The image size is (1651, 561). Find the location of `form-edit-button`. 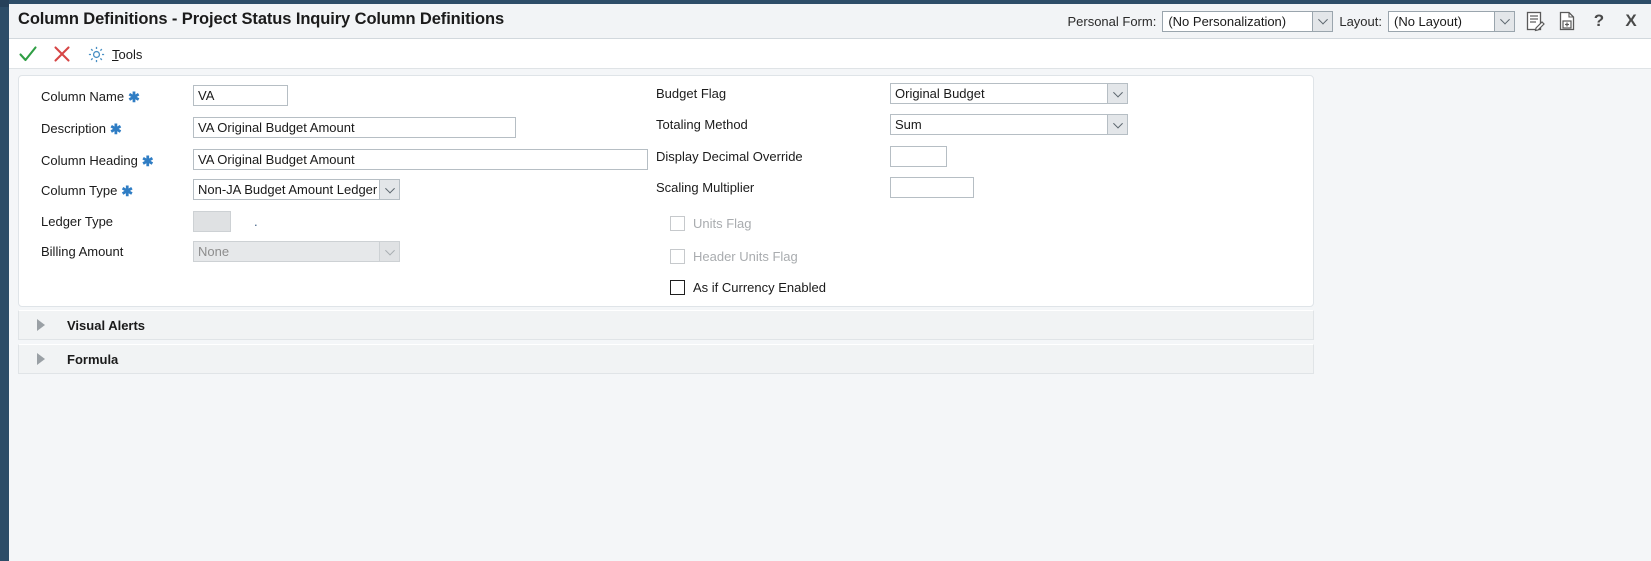

form-edit-button is located at coordinates (1535, 21).